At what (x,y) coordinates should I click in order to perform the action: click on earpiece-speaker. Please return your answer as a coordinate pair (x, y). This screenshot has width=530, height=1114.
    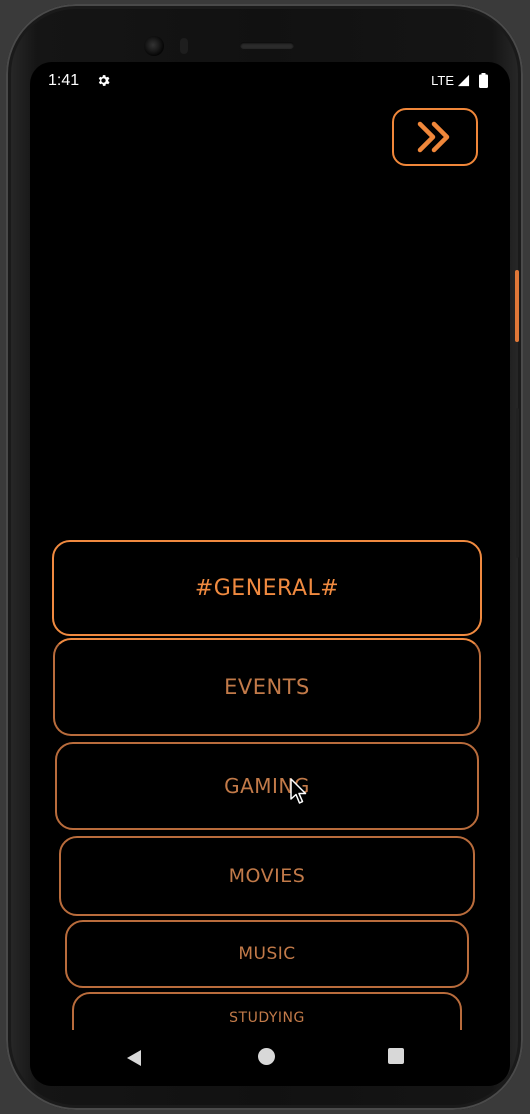
    Looking at the image, I should click on (267, 45).